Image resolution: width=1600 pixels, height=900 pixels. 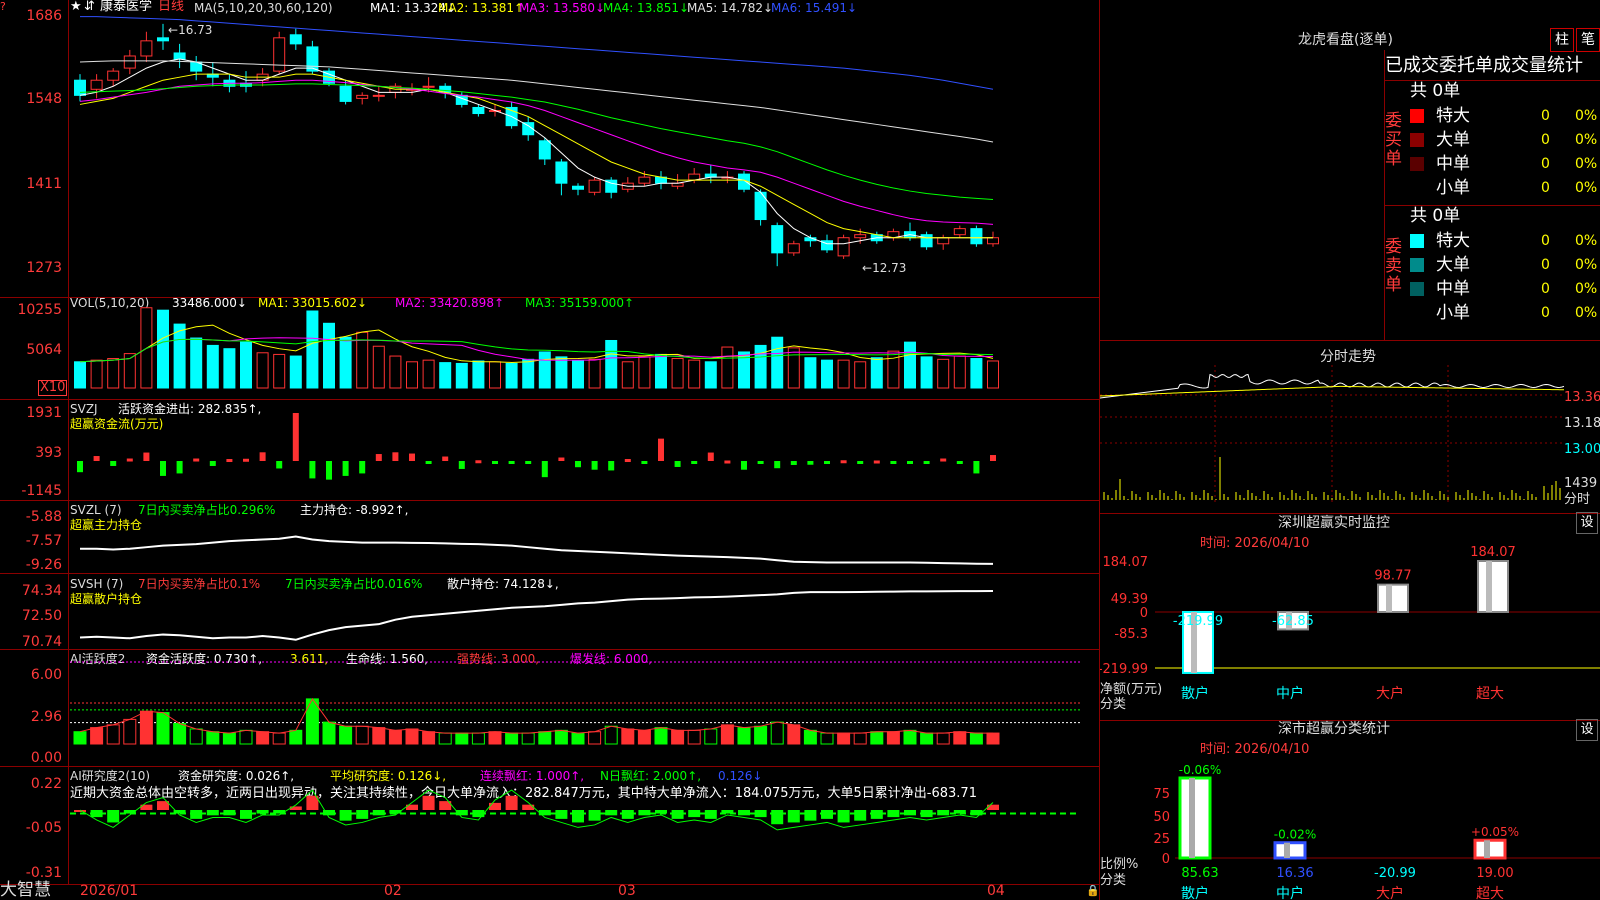 What do you see at coordinates (536, 715) in the screenshot?
I see `activity-line` at bounding box center [536, 715].